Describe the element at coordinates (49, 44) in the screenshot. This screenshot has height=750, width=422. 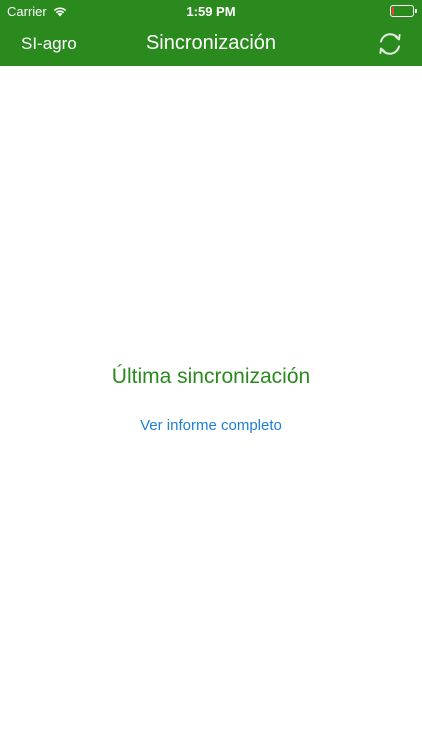
I see `back-button: SI-agro` at that location.